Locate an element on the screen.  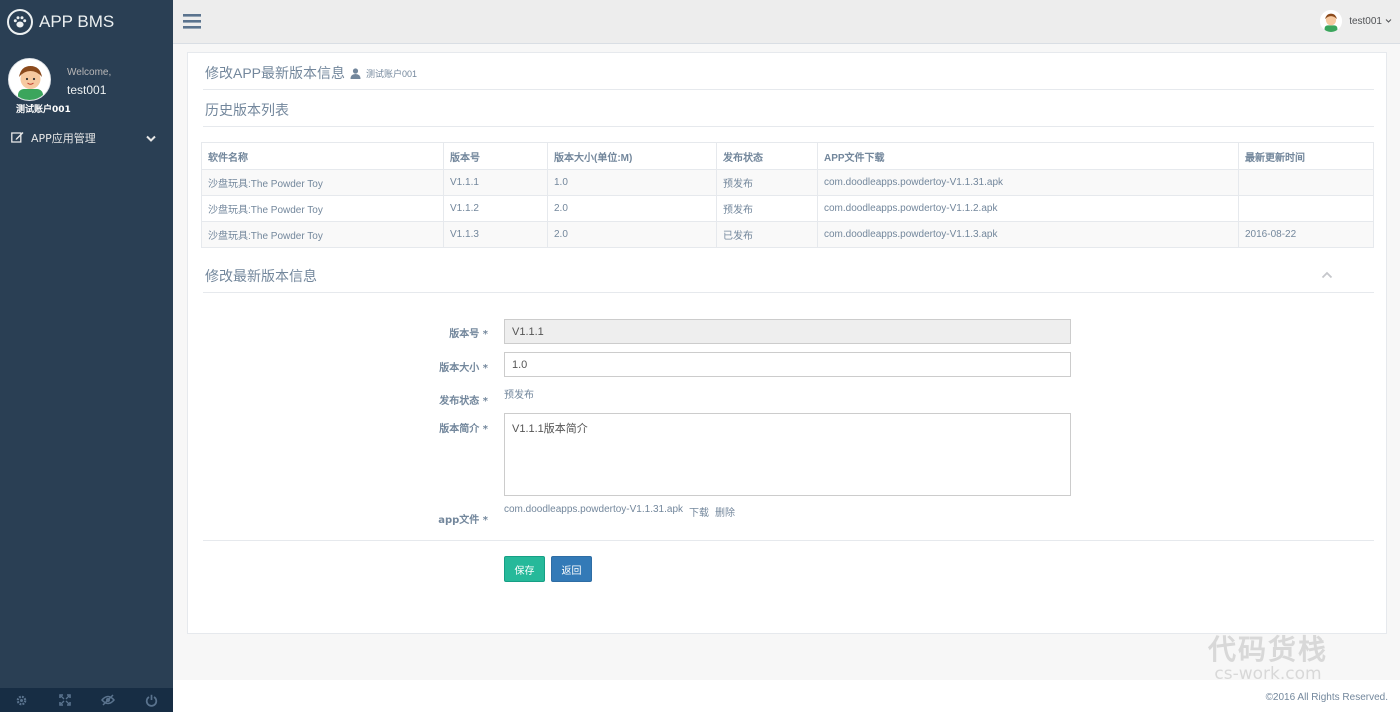
user-menu: test001 is located at coordinates (1356, 21).